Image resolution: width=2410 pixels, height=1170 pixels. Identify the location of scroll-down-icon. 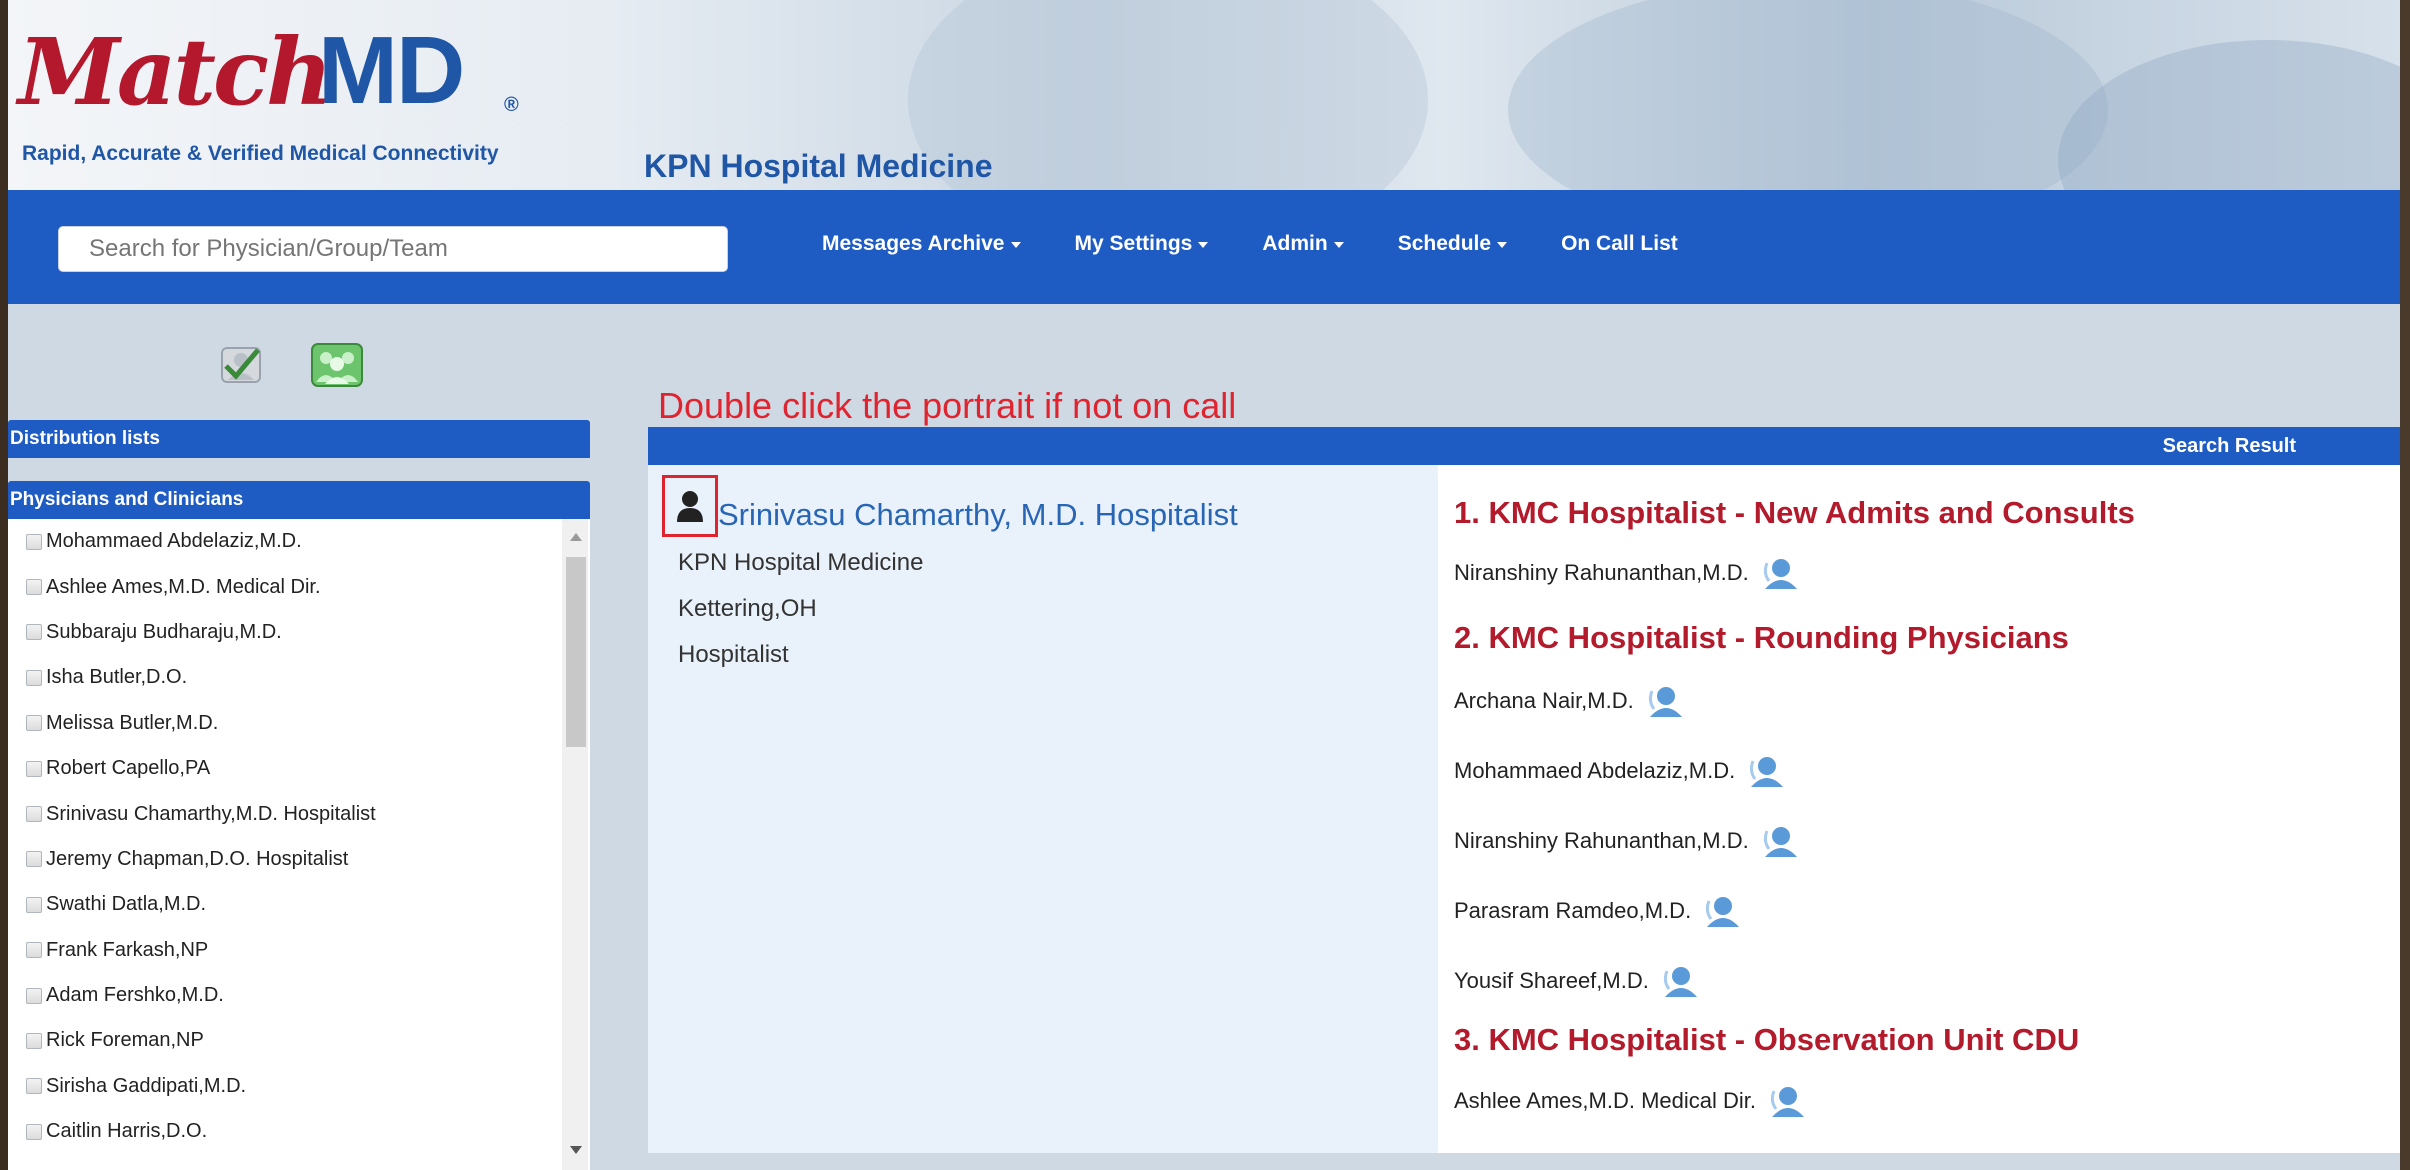
(576, 1150).